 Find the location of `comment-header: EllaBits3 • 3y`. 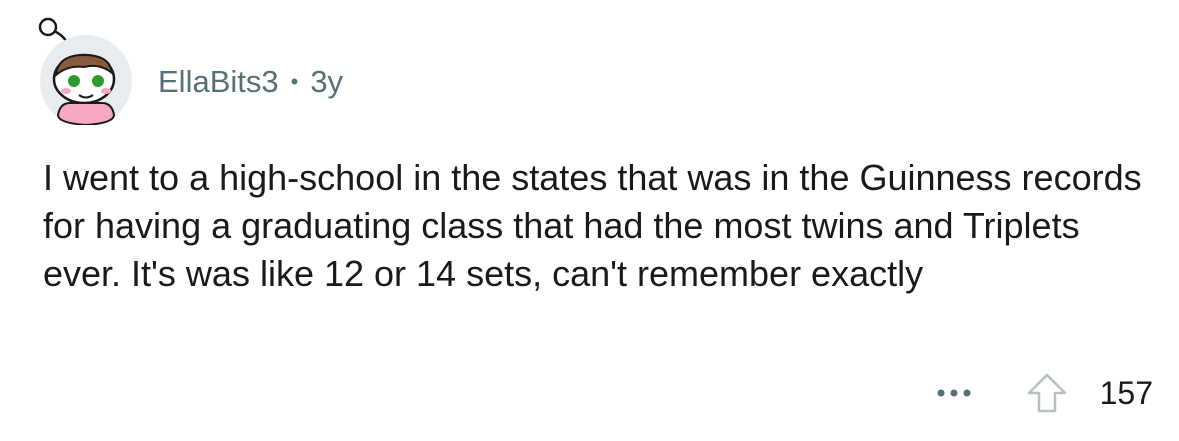

comment-header: EllaBits3 • 3y is located at coordinates (188, 70).